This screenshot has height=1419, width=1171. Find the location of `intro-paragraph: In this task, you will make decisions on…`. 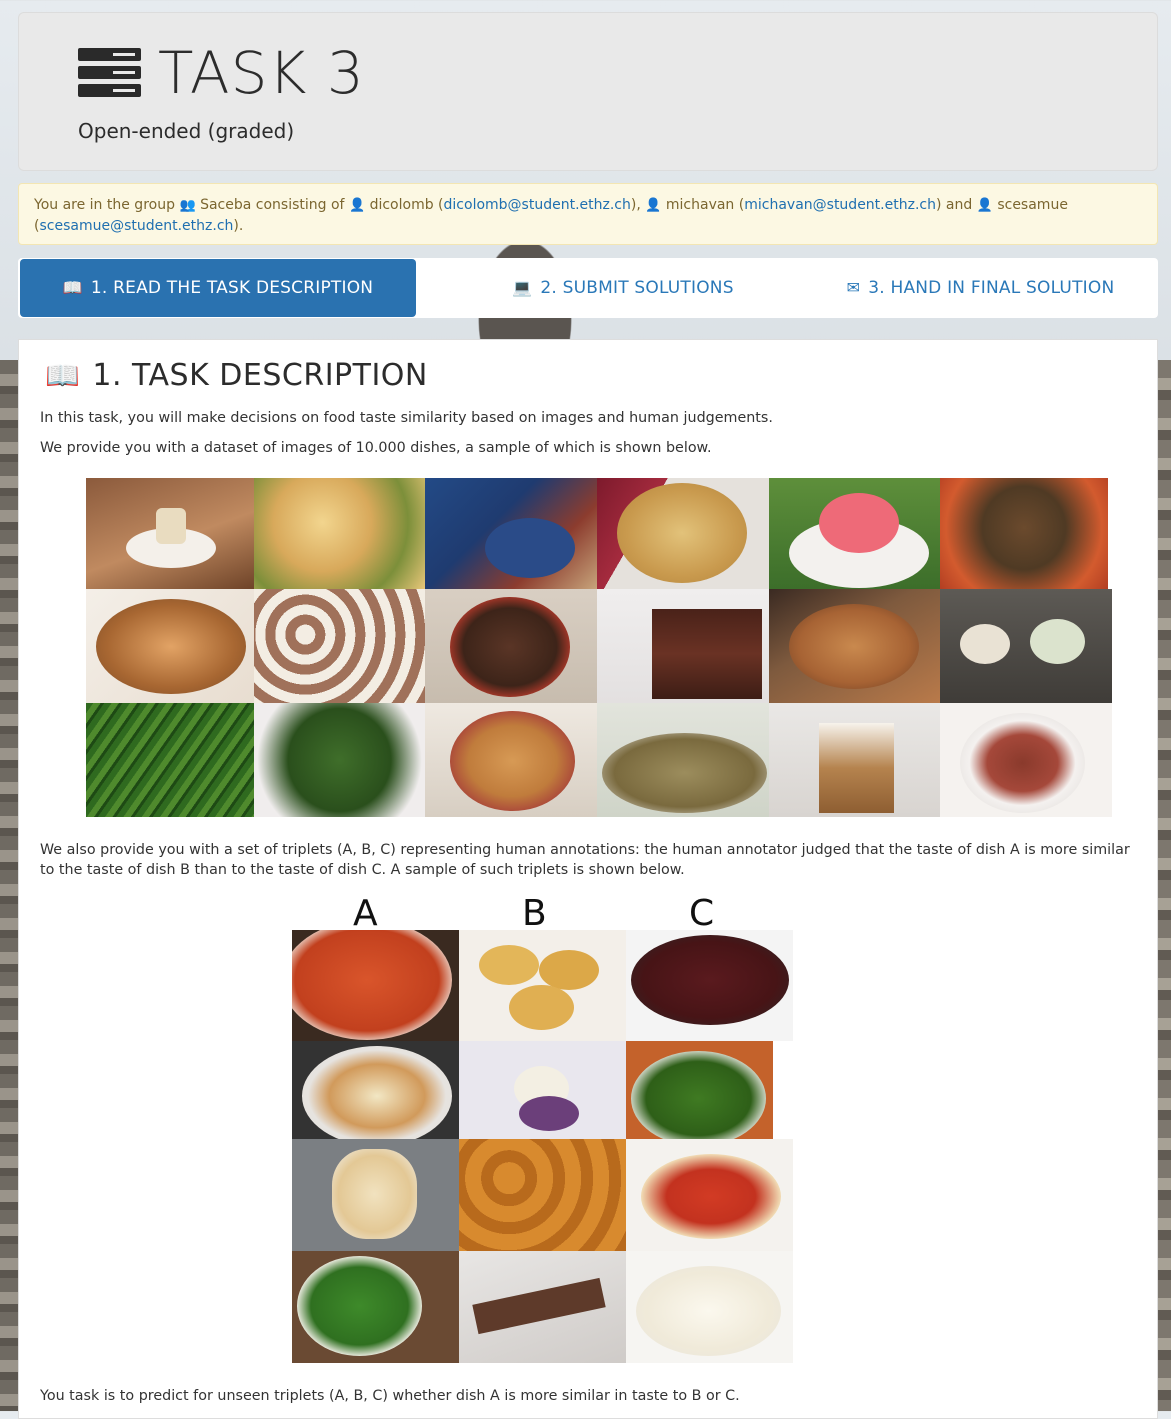

intro-paragraph: In this task, you will make decisions on… is located at coordinates (406, 418).